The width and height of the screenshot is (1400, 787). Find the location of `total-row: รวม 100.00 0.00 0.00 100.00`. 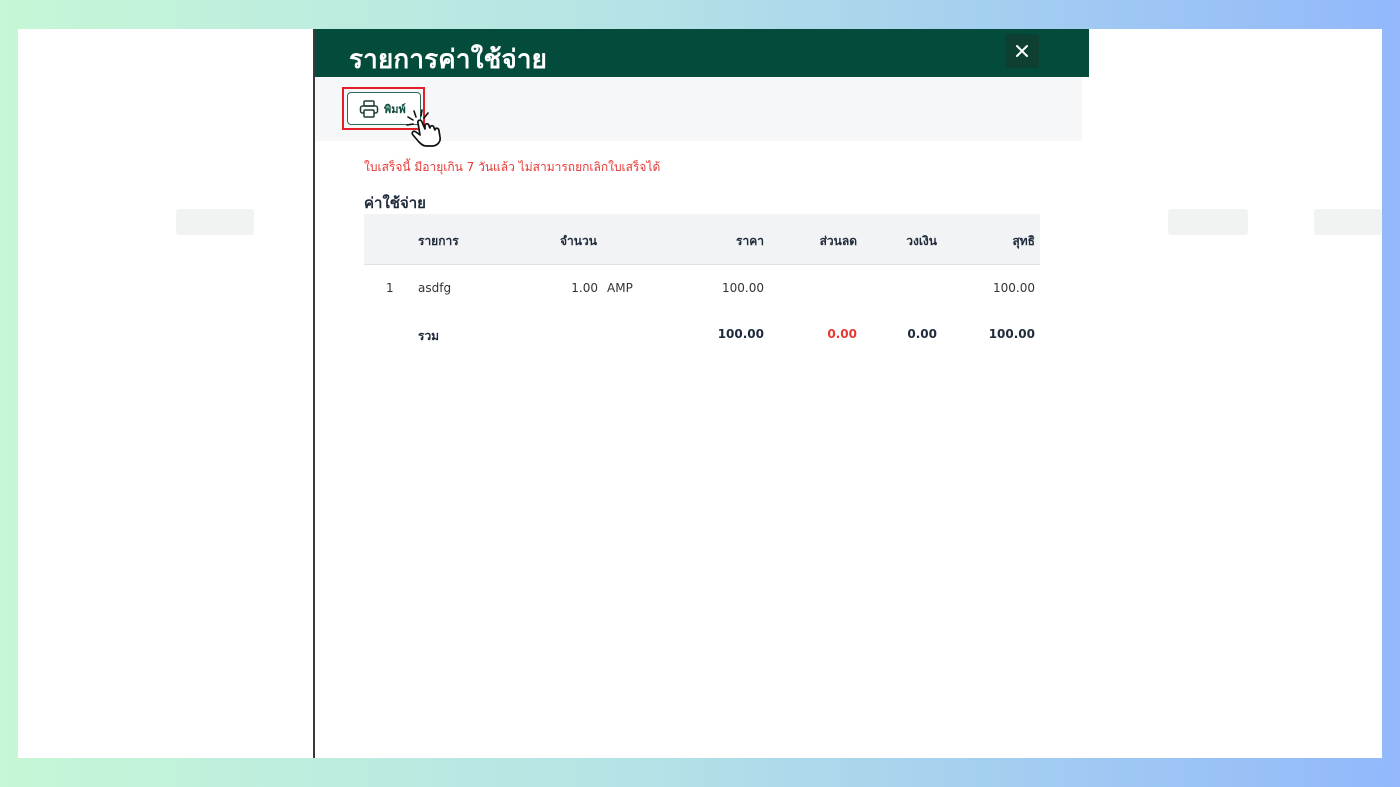

total-row: รวม 100.00 0.00 0.00 100.00 is located at coordinates (702, 334).